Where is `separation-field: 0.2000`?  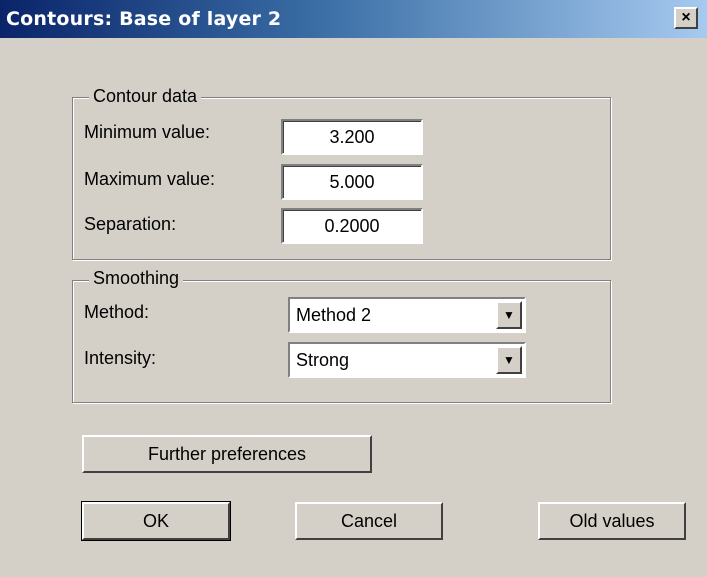 separation-field: 0.2000 is located at coordinates (352, 226).